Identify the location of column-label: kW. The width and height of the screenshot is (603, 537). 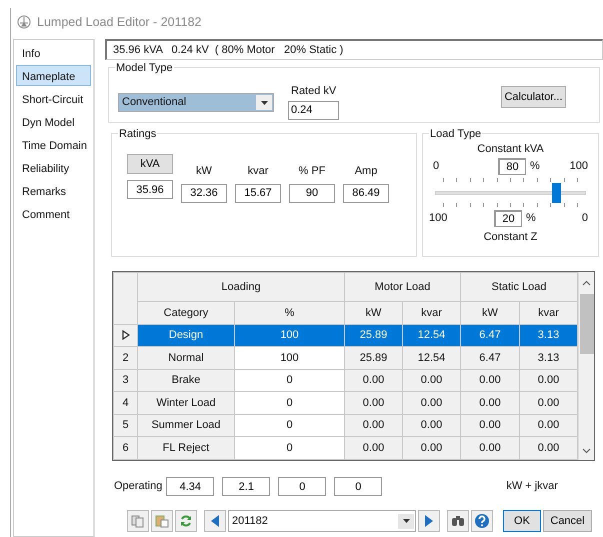
(204, 171).